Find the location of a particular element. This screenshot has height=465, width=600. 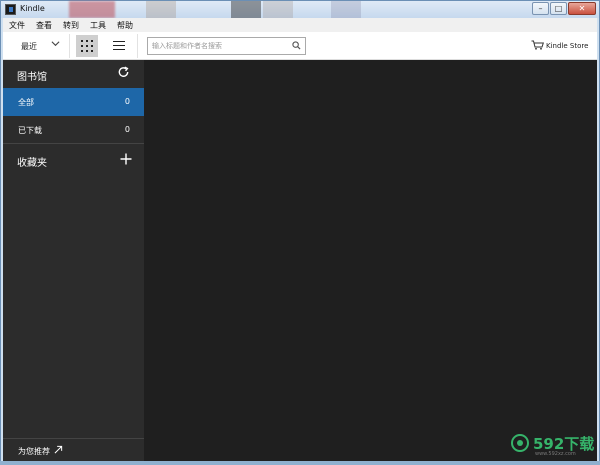

maximize-button: □ is located at coordinates (558, 8).